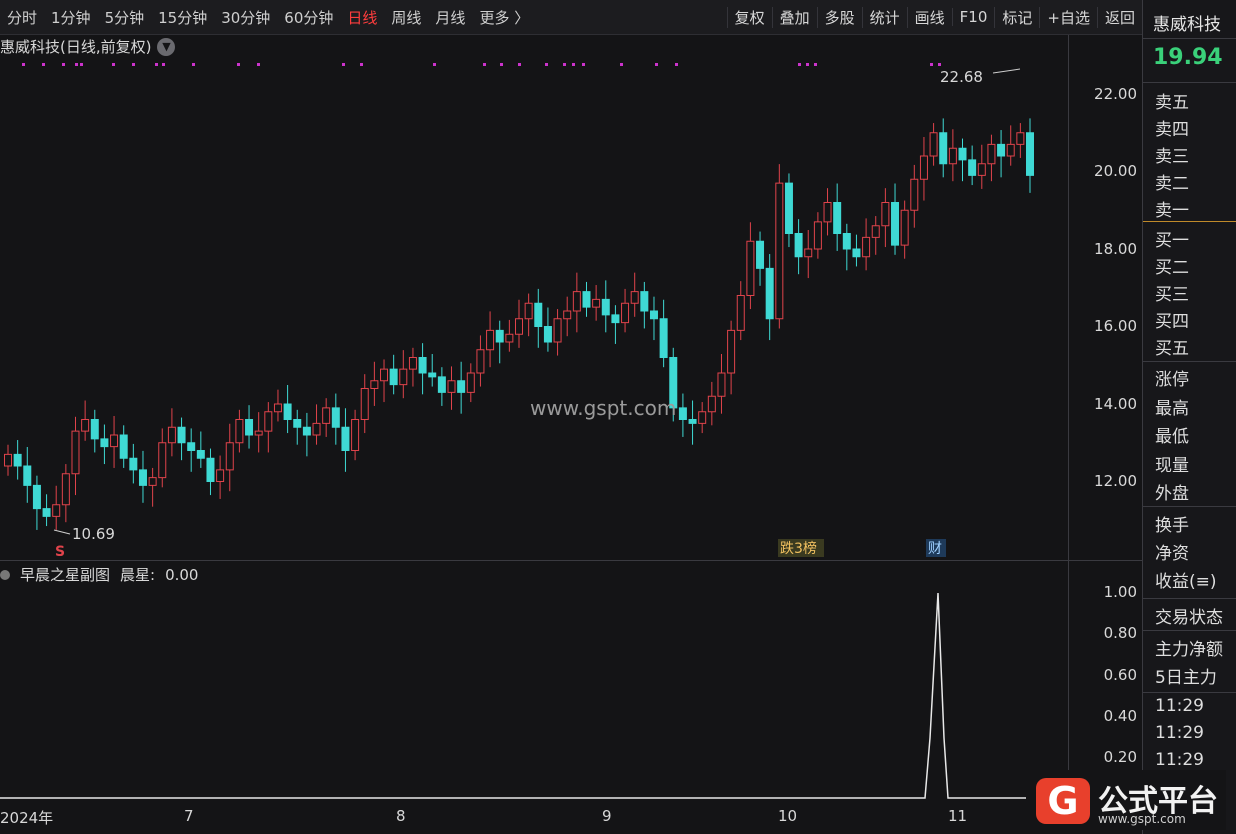 Image resolution: width=1236 pixels, height=834 pixels. Describe the element at coordinates (1189, 221) in the screenshot. I see `bid-ask-sep` at that location.